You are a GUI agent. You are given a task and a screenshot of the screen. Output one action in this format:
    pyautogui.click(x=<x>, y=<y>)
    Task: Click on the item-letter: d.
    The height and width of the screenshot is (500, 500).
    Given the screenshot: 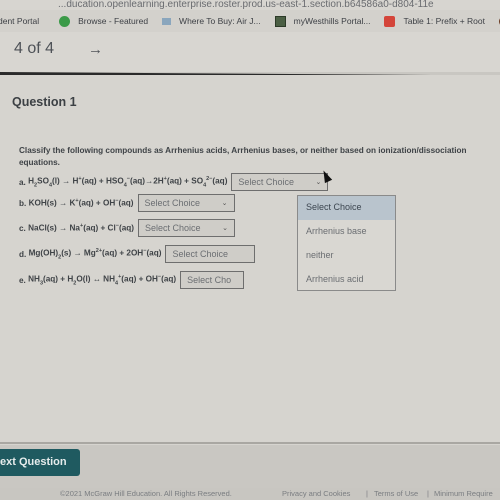 What is the action you would take?
    pyautogui.click(x=23, y=254)
    